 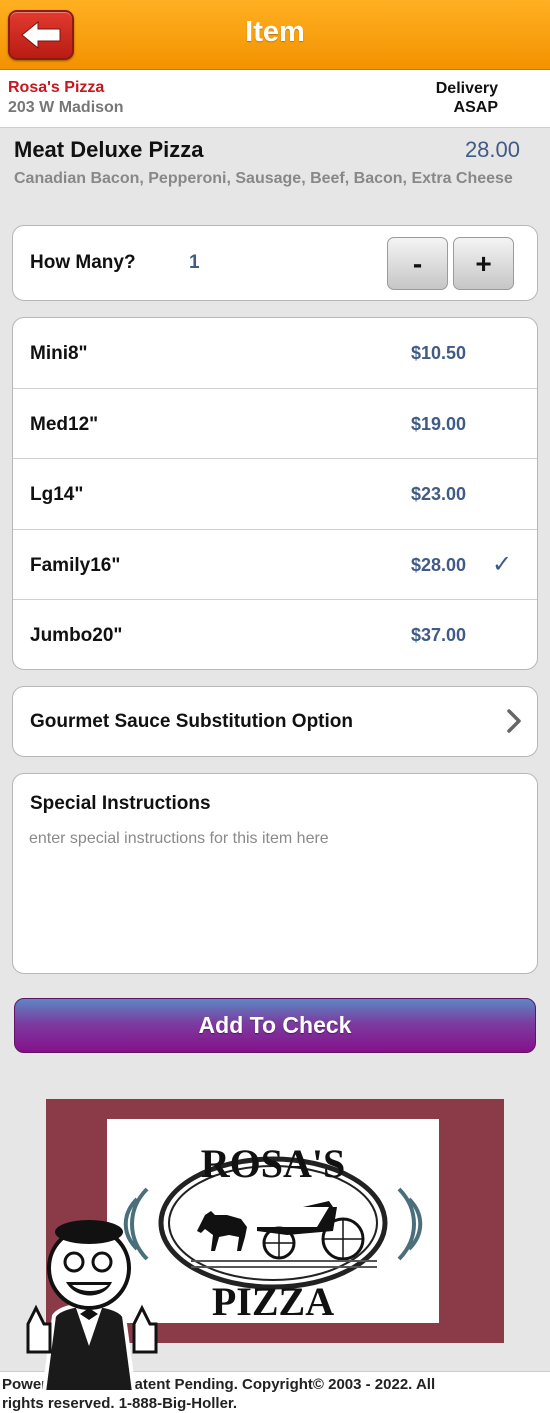 What do you see at coordinates (439, 564) in the screenshot?
I see `size-price: $28.00` at bounding box center [439, 564].